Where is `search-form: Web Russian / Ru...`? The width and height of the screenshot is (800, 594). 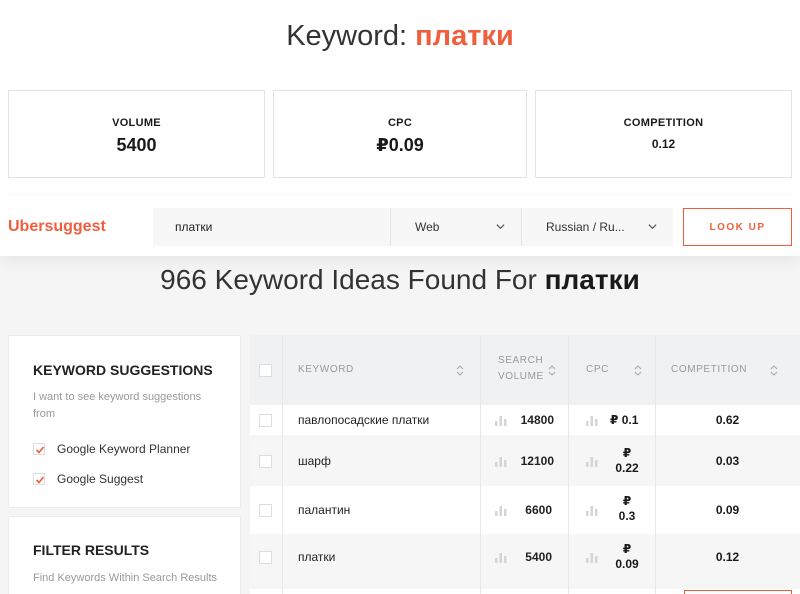
search-form: Web Russian / Ru... is located at coordinates (413, 227).